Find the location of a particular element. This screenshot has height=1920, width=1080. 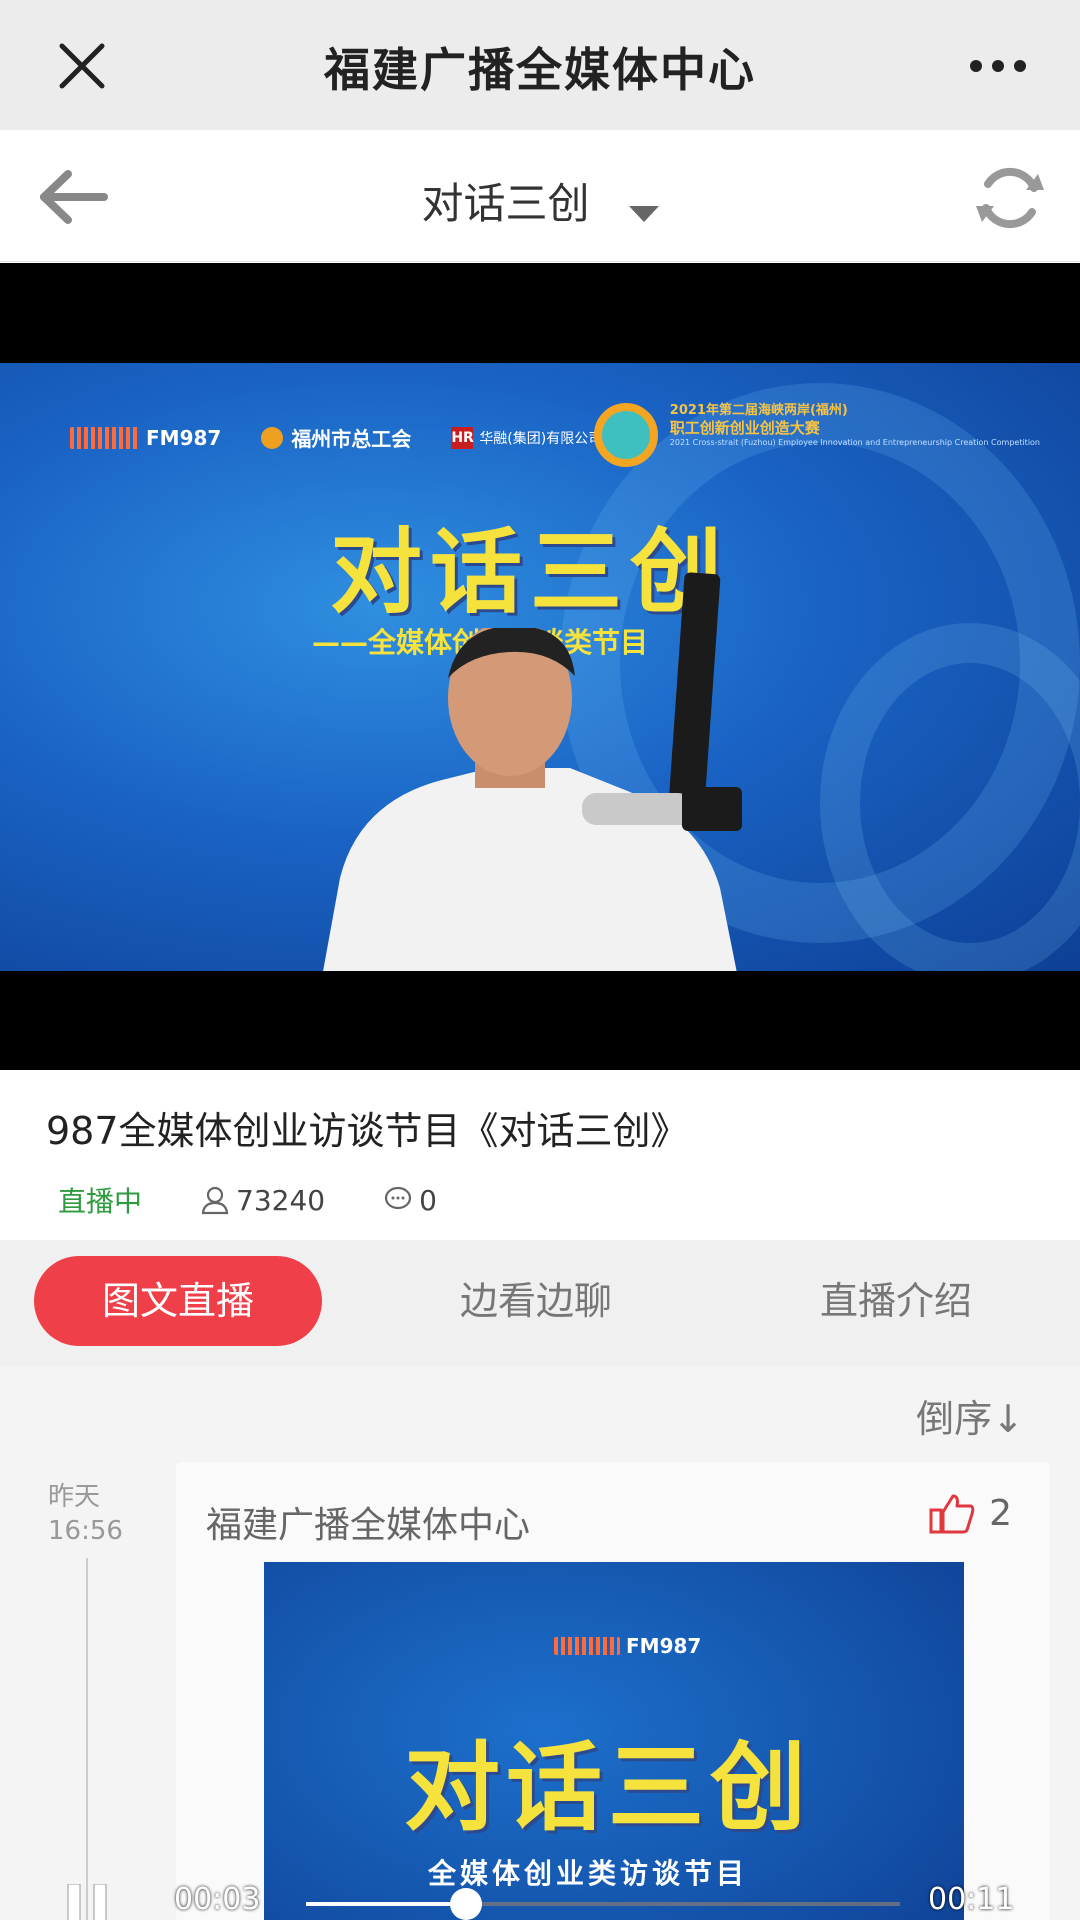

progress-knob is located at coordinates (466, 1904).